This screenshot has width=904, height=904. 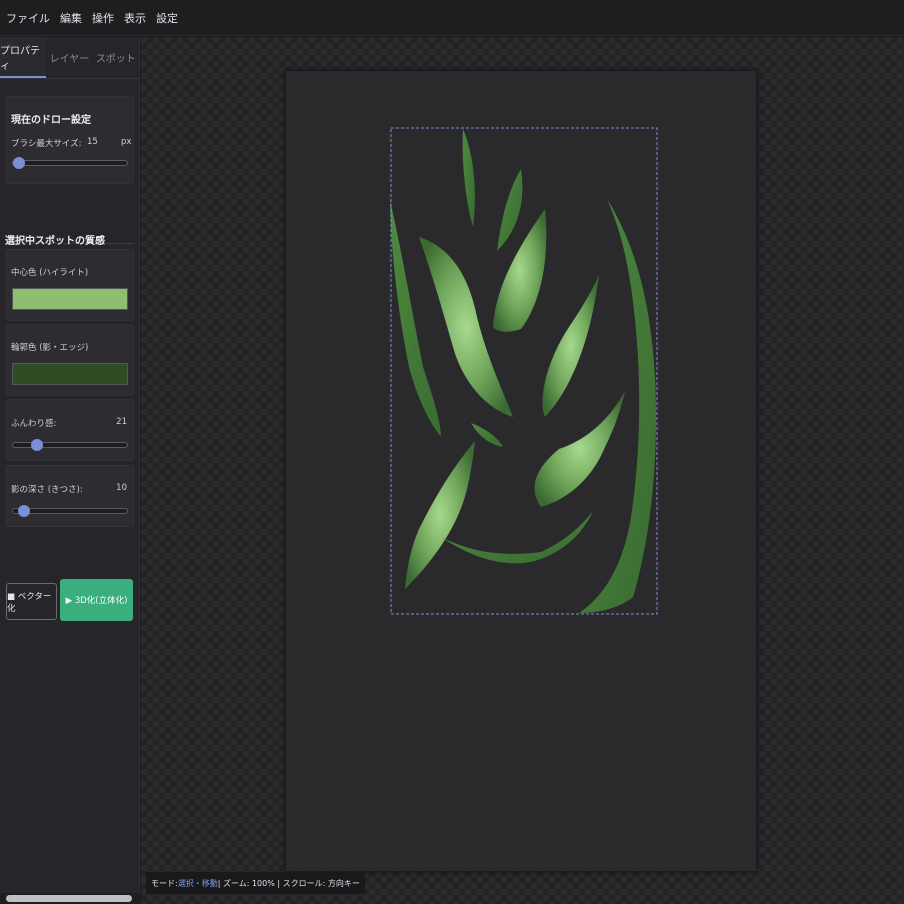 What do you see at coordinates (70, 374) in the screenshot?
I see `edge-color-swatch` at bounding box center [70, 374].